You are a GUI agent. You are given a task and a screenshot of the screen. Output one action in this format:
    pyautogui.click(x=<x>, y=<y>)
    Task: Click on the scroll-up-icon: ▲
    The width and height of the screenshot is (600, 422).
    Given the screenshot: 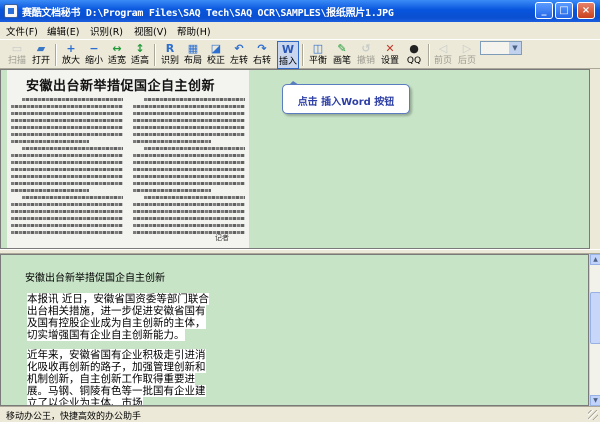 What is the action you would take?
    pyautogui.click(x=595, y=259)
    